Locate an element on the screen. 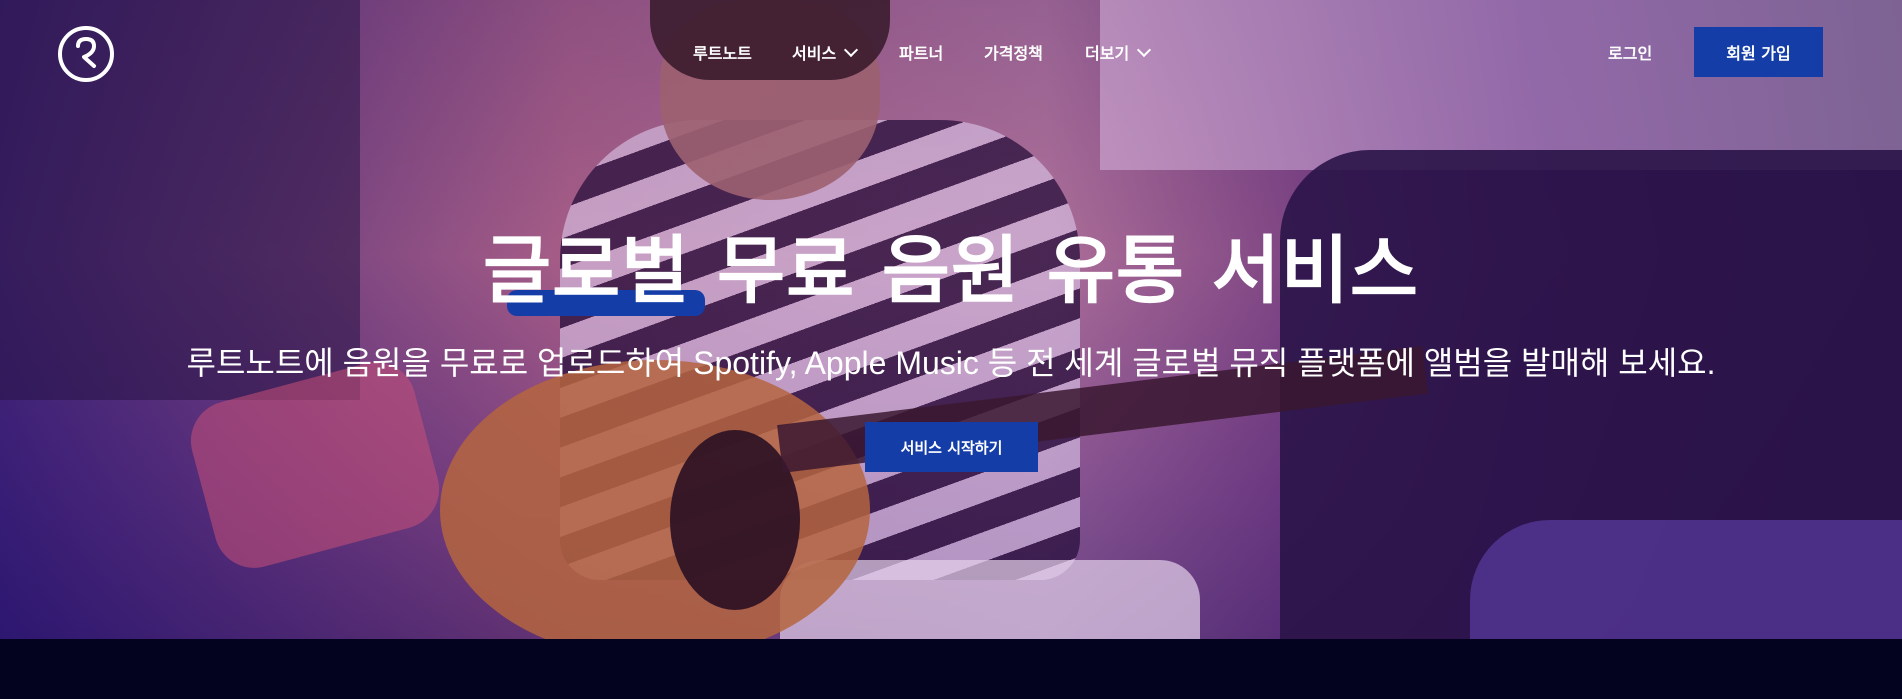  nav-item-label: 서비스 is located at coordinates (814, 53).